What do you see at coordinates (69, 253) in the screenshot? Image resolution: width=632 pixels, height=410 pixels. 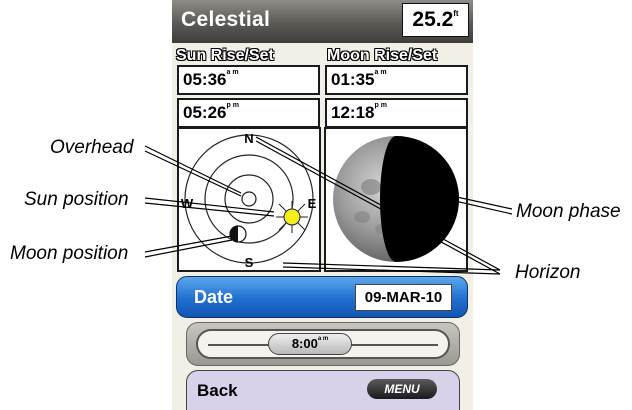 I see `callout-moon-position: Moon position` at bounding box center [69, 253].